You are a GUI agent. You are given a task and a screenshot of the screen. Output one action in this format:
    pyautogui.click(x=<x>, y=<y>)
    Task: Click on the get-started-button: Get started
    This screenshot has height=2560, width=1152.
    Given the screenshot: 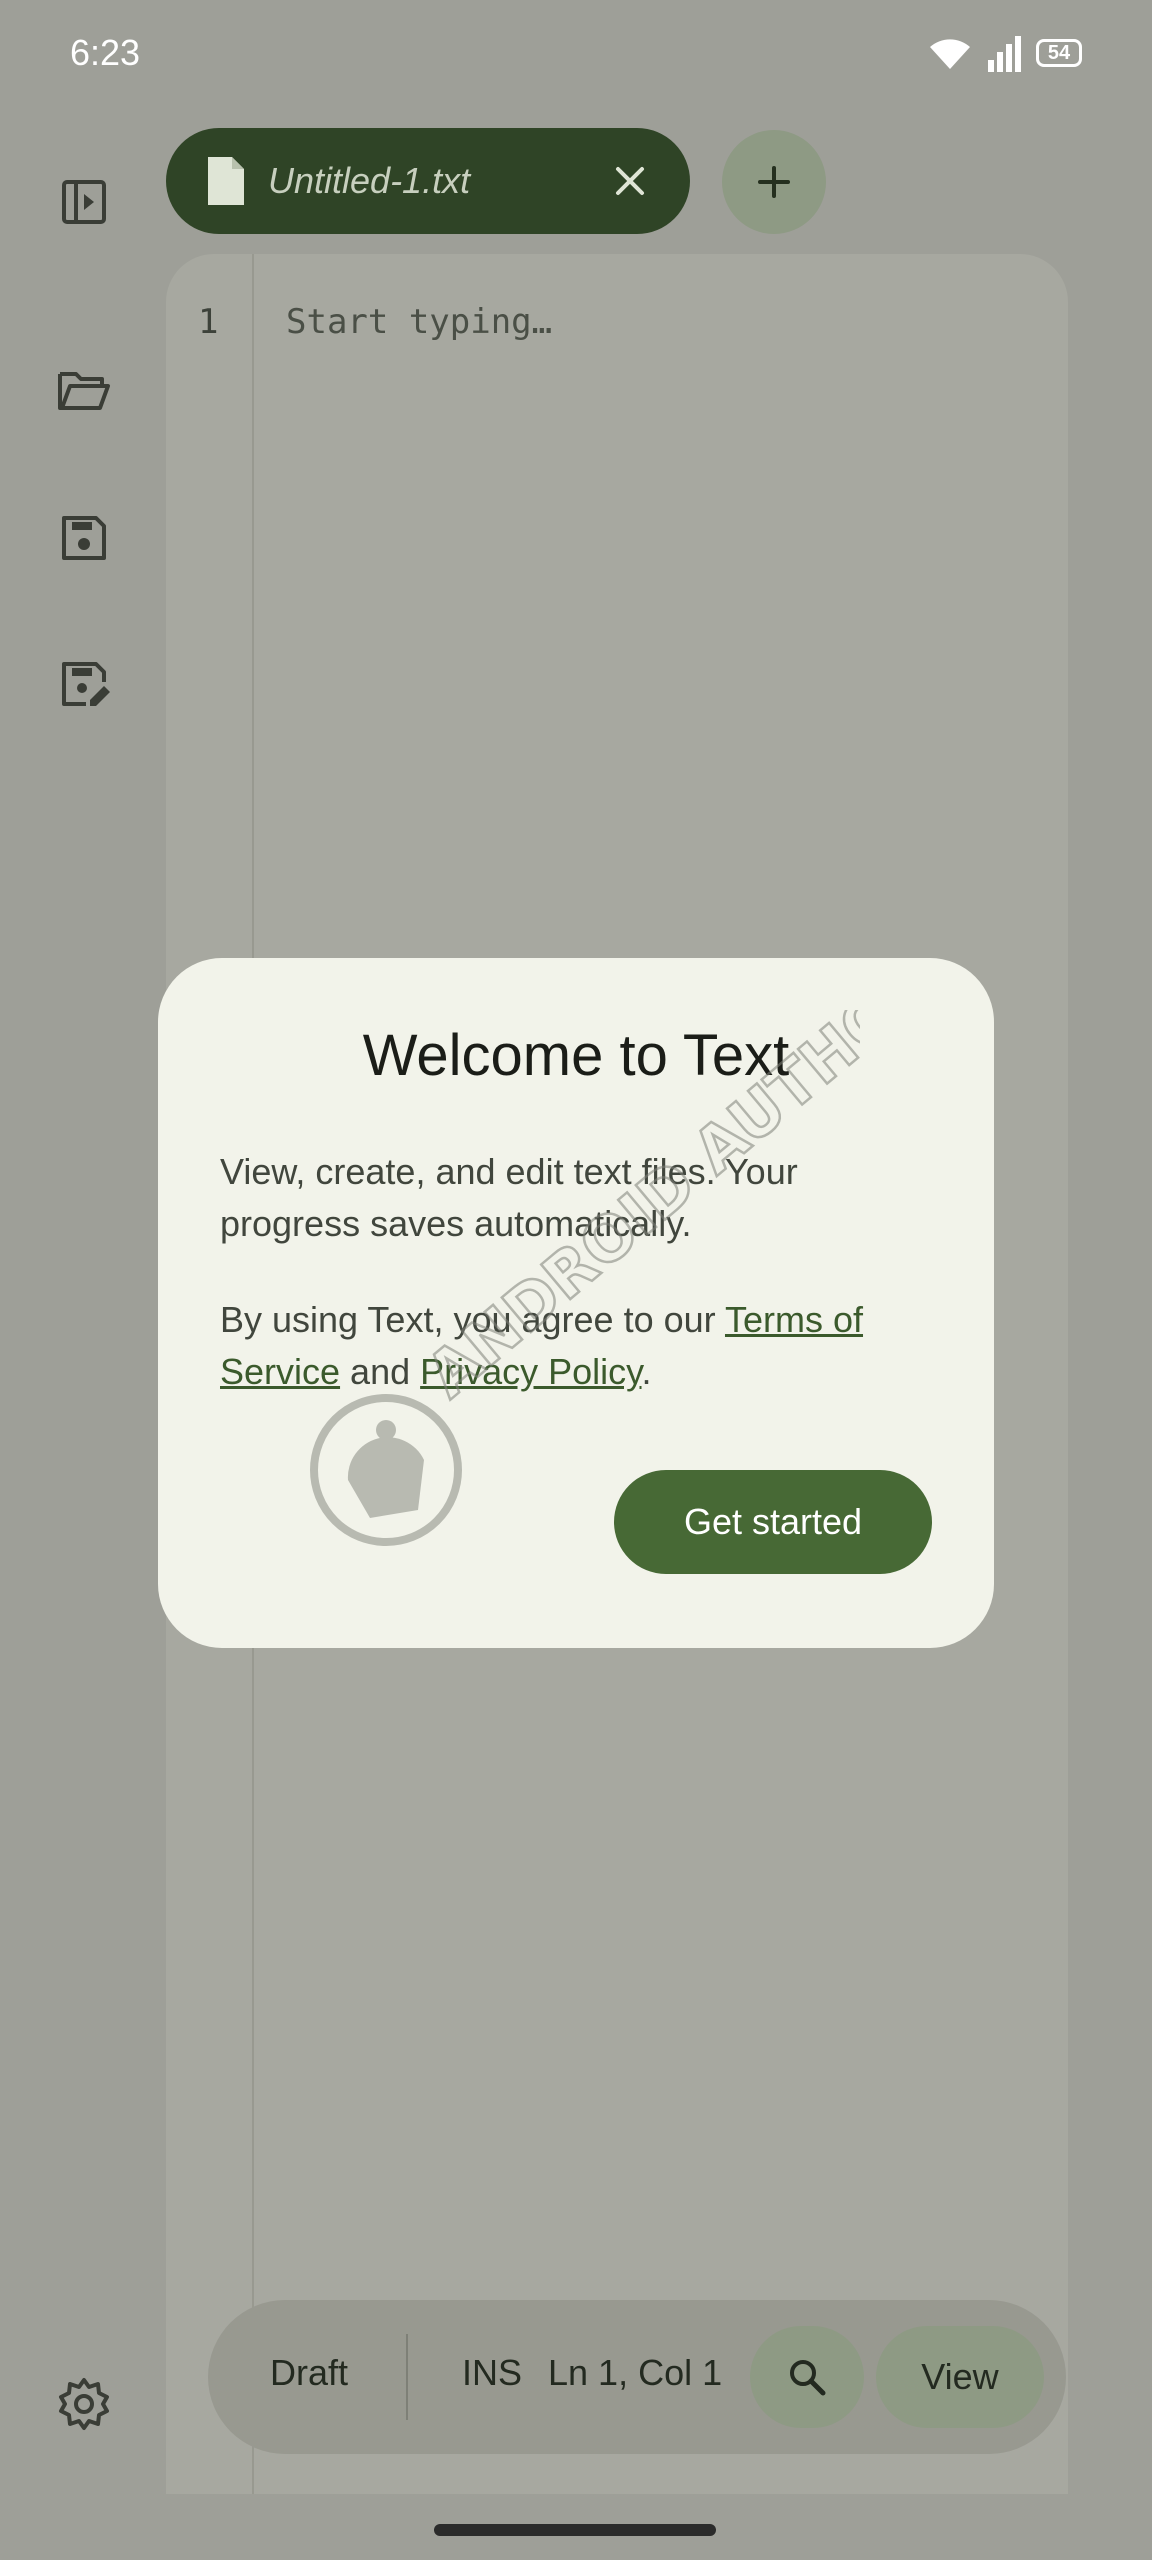 What is the action you would take?
    pyautogui.click(x=773, y=1522)
    